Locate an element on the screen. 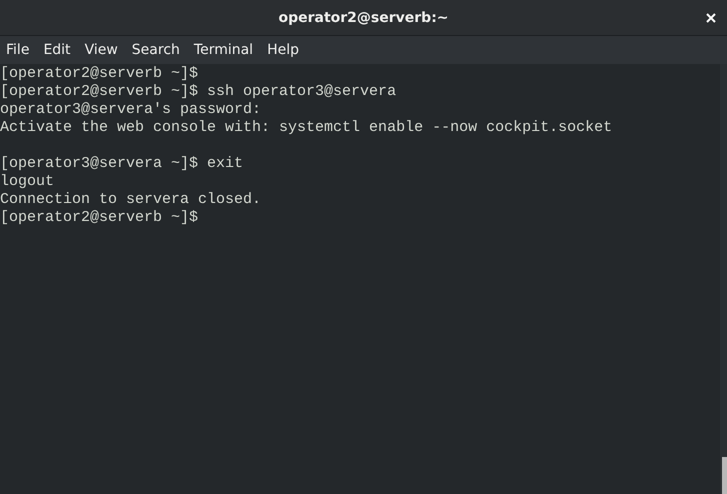 This screenshot has height=494, width=727. terminal-line: operator3@servera's password: is located at coordinates (131, 110).